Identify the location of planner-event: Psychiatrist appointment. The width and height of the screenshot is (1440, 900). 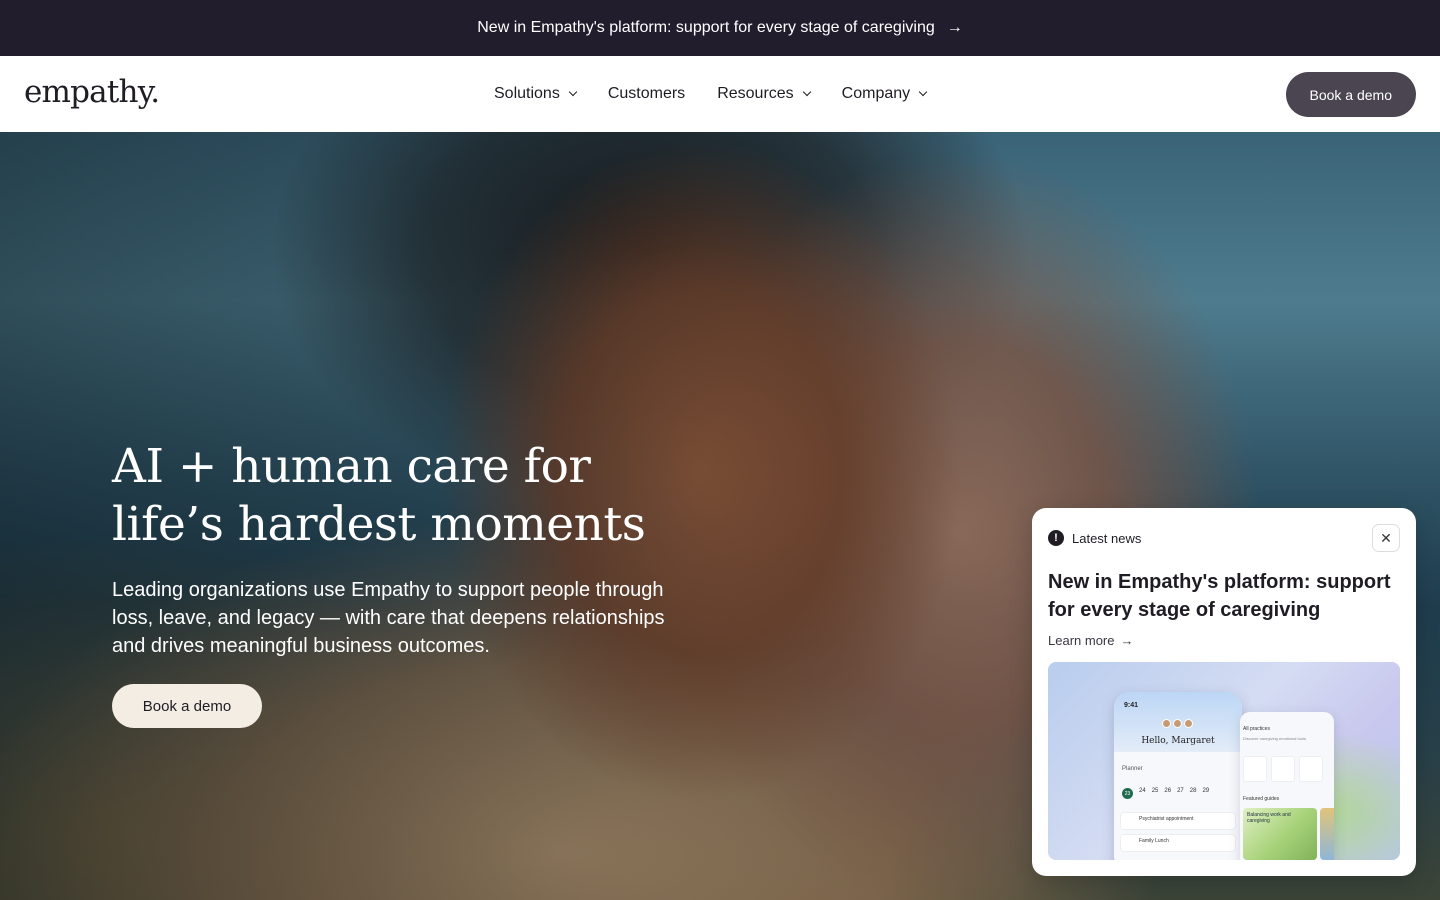
(1178, 821).